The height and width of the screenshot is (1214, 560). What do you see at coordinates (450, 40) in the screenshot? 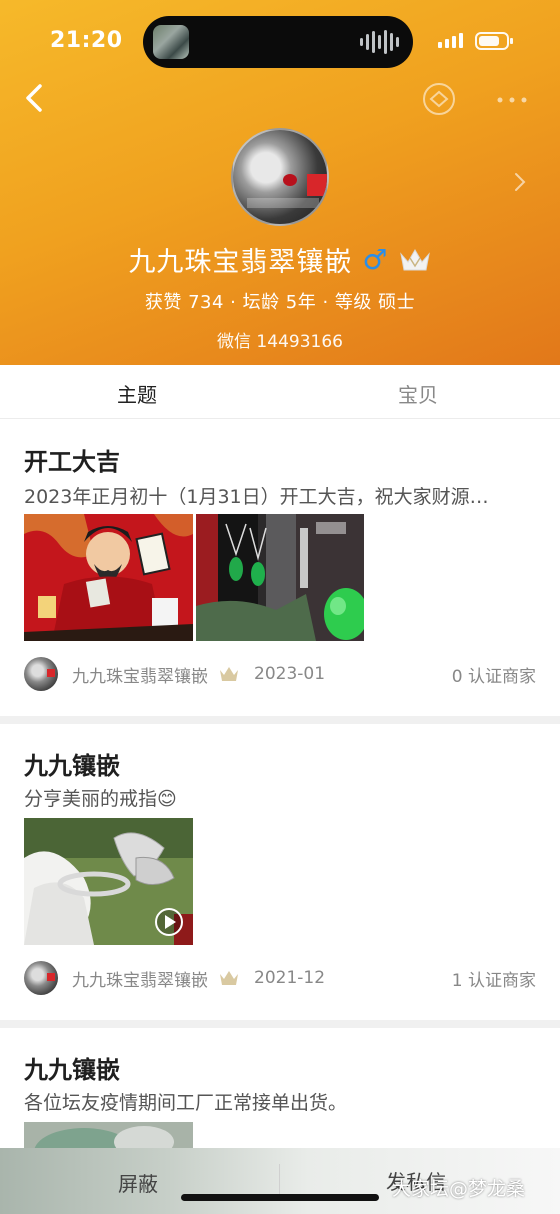
I see `cellular-signal-icon` at bounding box center [450, 40].